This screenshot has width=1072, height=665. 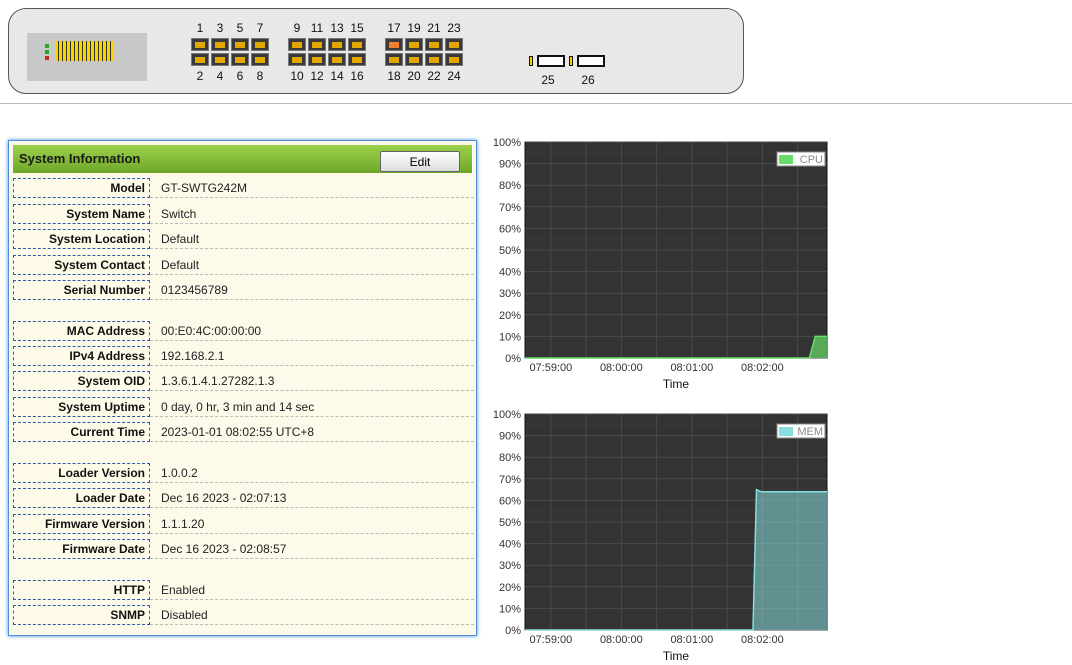 What do you see at coordinates (47, 58) in the screenshot?
I see `alarm-led` at bounding box center [47, 58].